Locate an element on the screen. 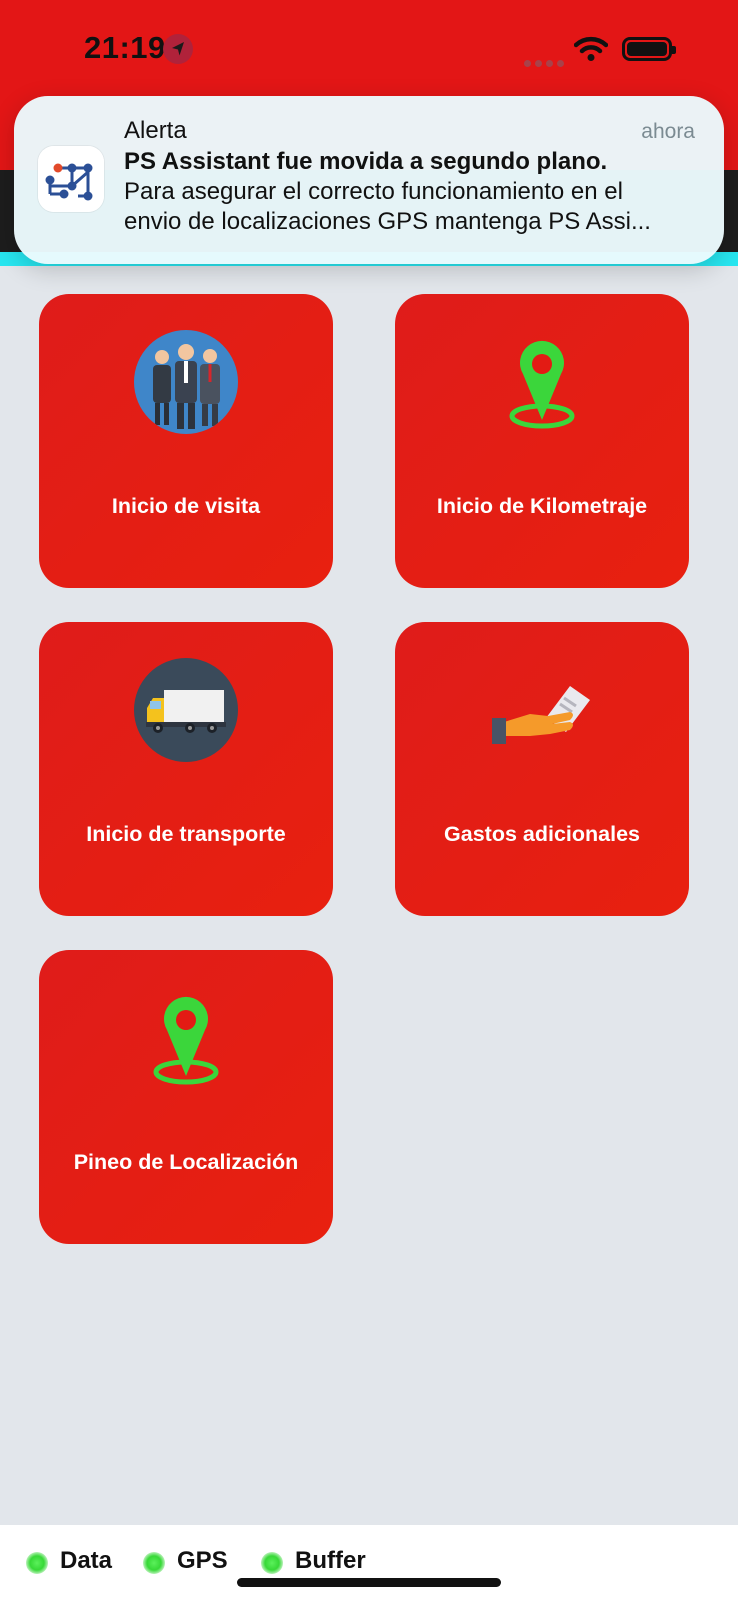 The width and height of the screenshot is (738, 1600). truck-icon is located at coordinates (186, 710).